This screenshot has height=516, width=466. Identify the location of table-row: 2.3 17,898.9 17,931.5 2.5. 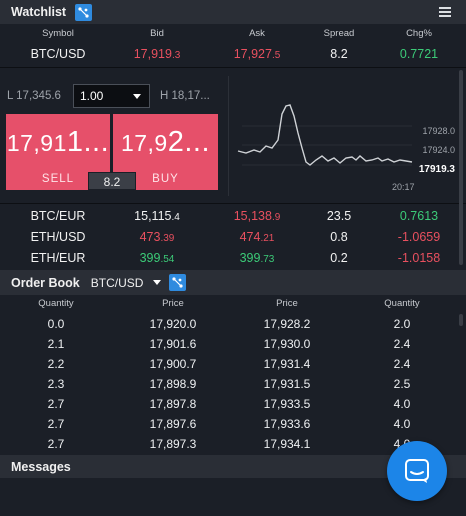
(233, 384).